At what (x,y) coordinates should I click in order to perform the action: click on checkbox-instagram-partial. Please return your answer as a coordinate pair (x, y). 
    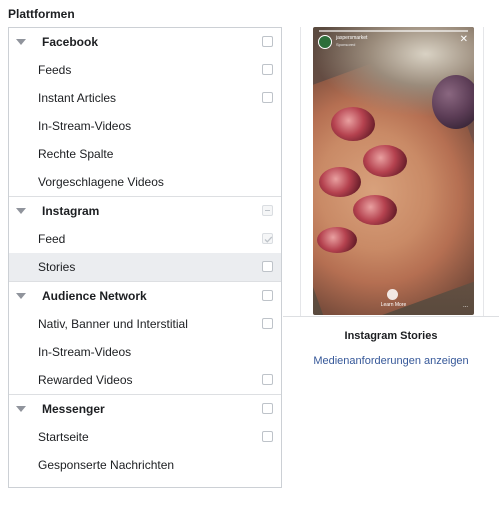
    Looking at the image, I should click on (267, 210).